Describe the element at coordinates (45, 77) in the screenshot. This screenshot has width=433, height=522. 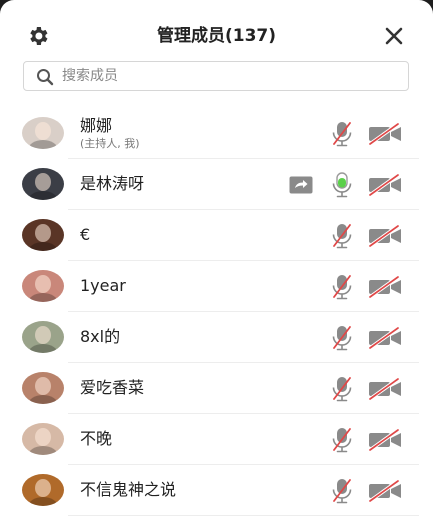
I see `search-icon` at that location.